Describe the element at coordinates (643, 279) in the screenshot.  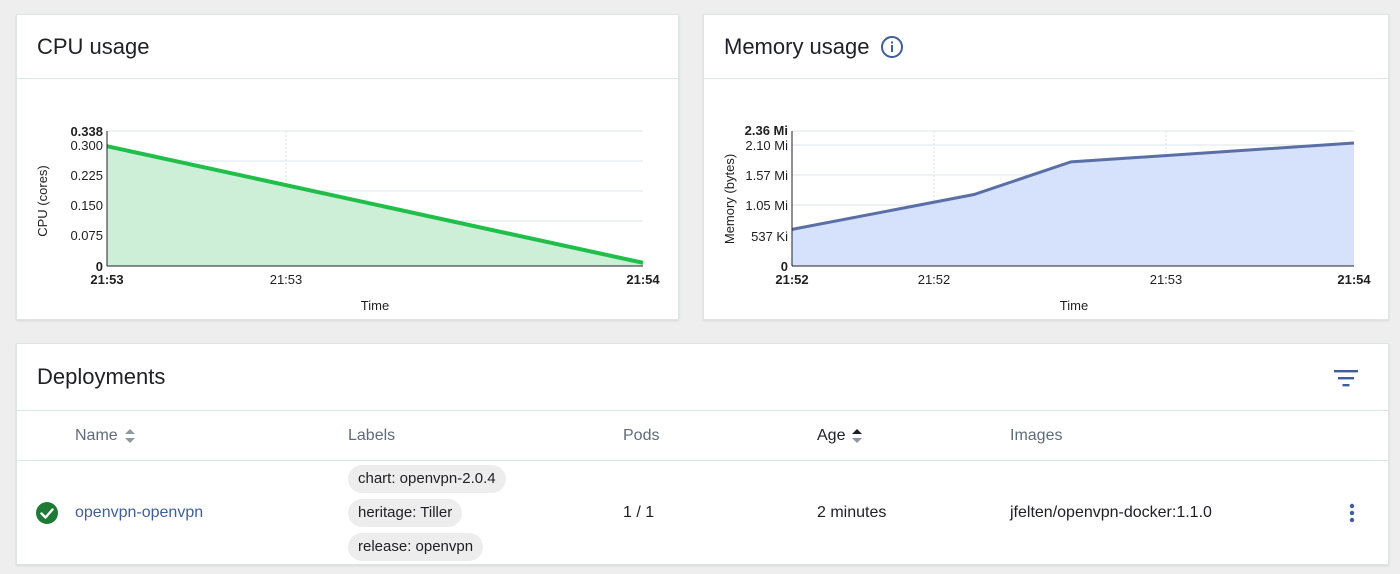
I see `cpu-x-tick: 21:54` at that location.